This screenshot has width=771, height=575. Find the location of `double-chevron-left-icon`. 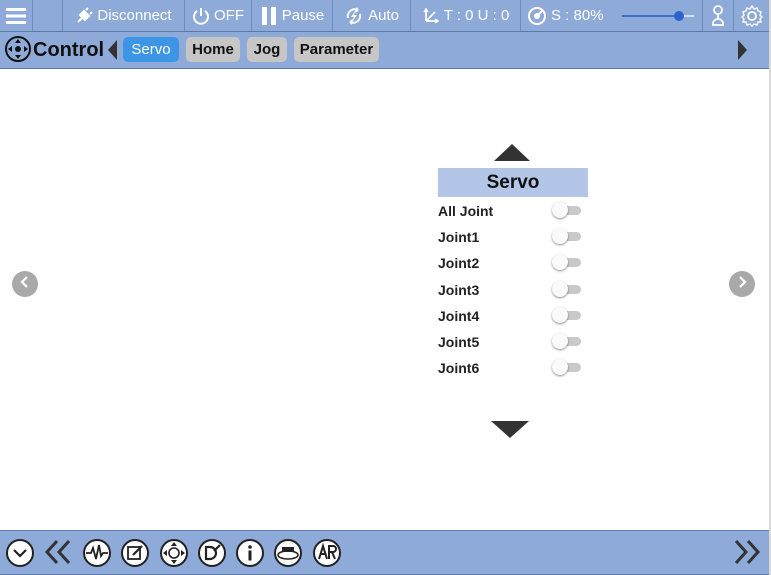

double-chevron-left-icon is located at coordinates (58, 553).